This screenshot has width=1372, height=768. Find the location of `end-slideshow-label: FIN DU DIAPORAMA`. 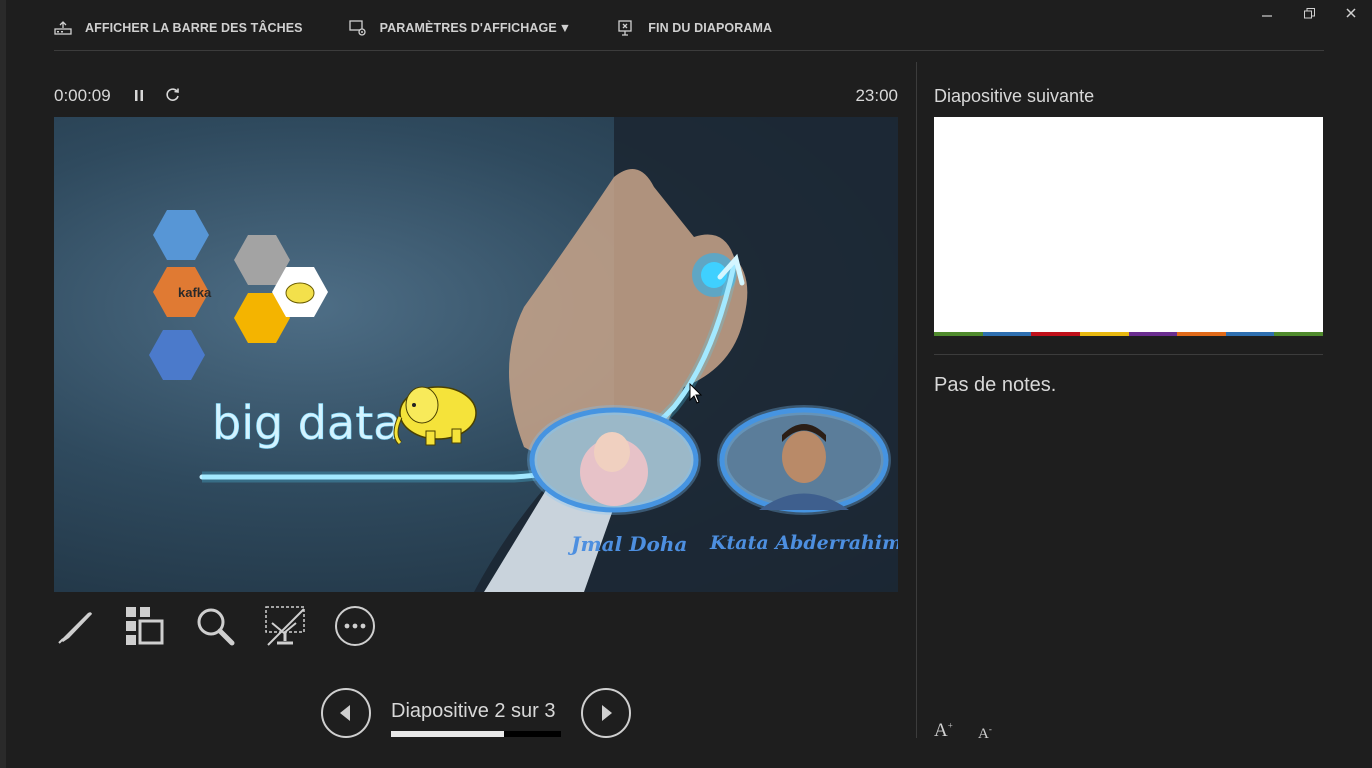

end-slideshow-label: FIN DU DIAPORAMA is located at coordinates (710, 28).